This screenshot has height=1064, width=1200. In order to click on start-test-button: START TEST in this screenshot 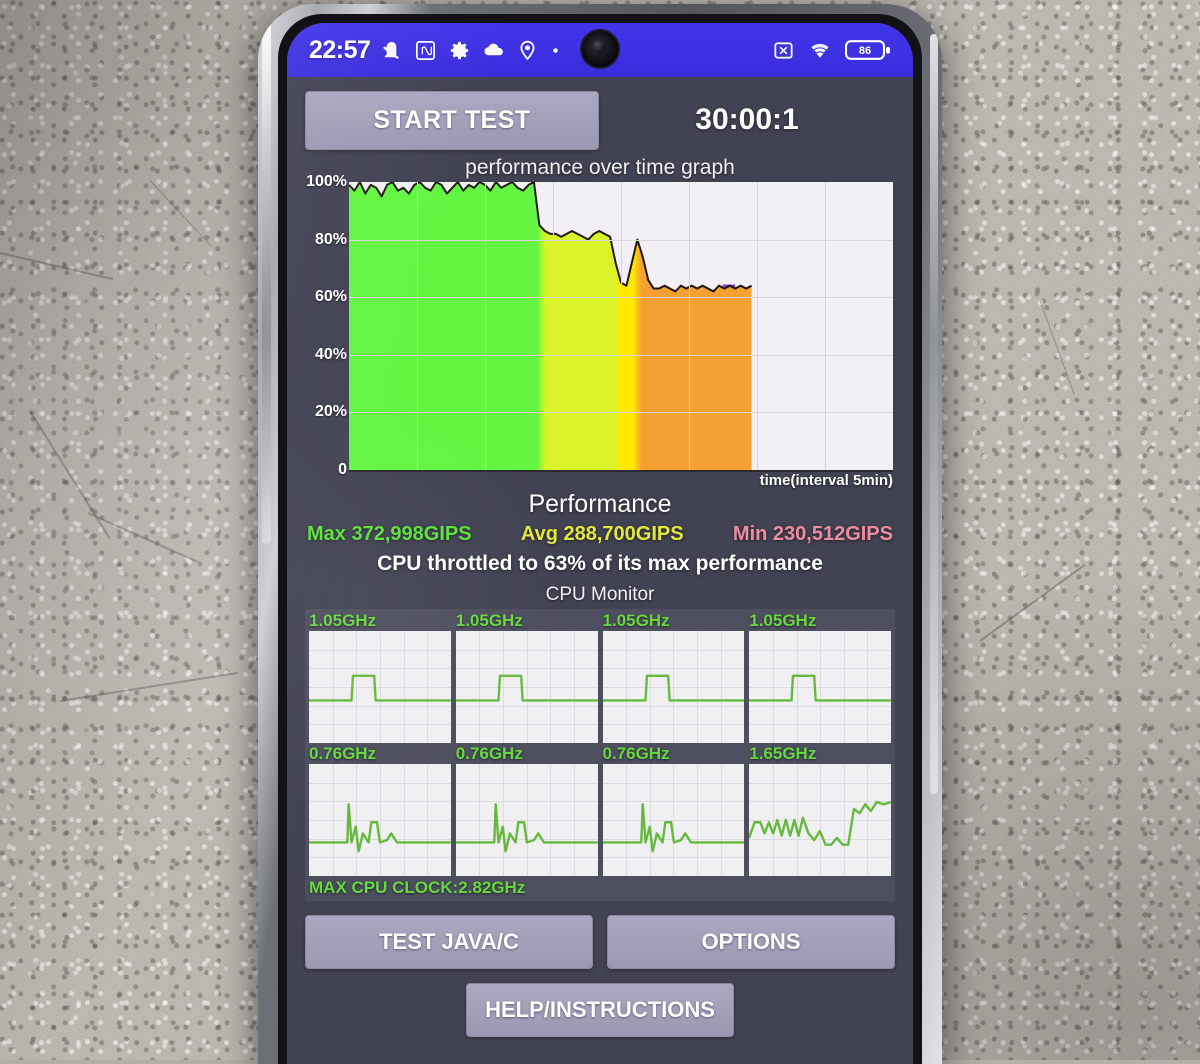, I will do `click(452, 120)`.